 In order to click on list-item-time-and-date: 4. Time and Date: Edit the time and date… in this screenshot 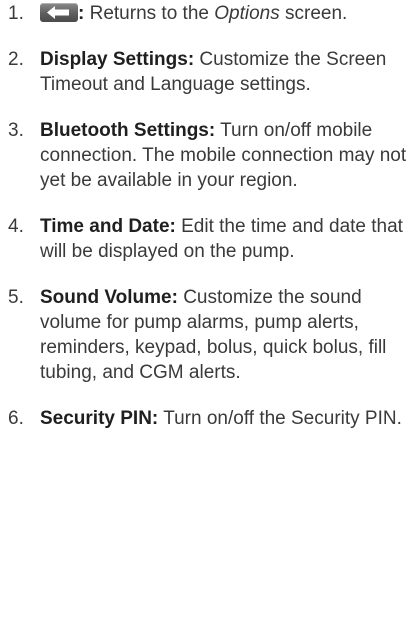, I will do `click(208, 239)`.